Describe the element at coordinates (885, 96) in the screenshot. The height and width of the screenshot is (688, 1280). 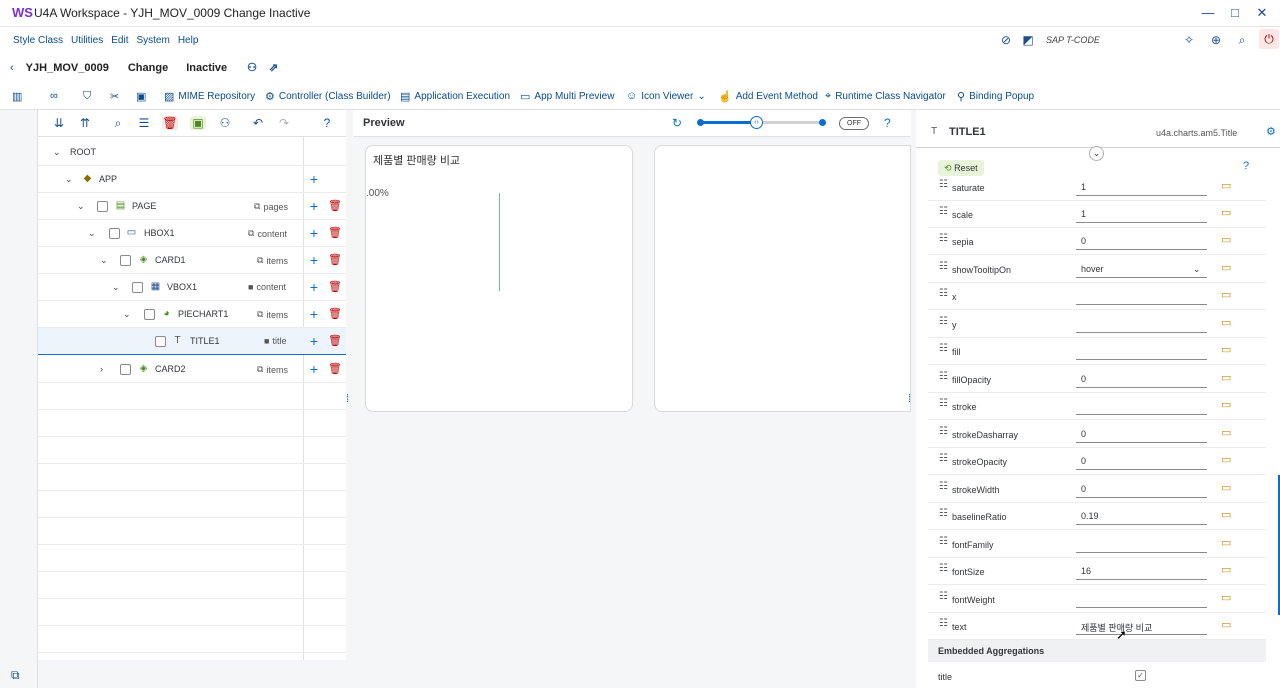
I see `runtime-class-navigator-button: ⌖ Runtime Class Navigator` at that location.